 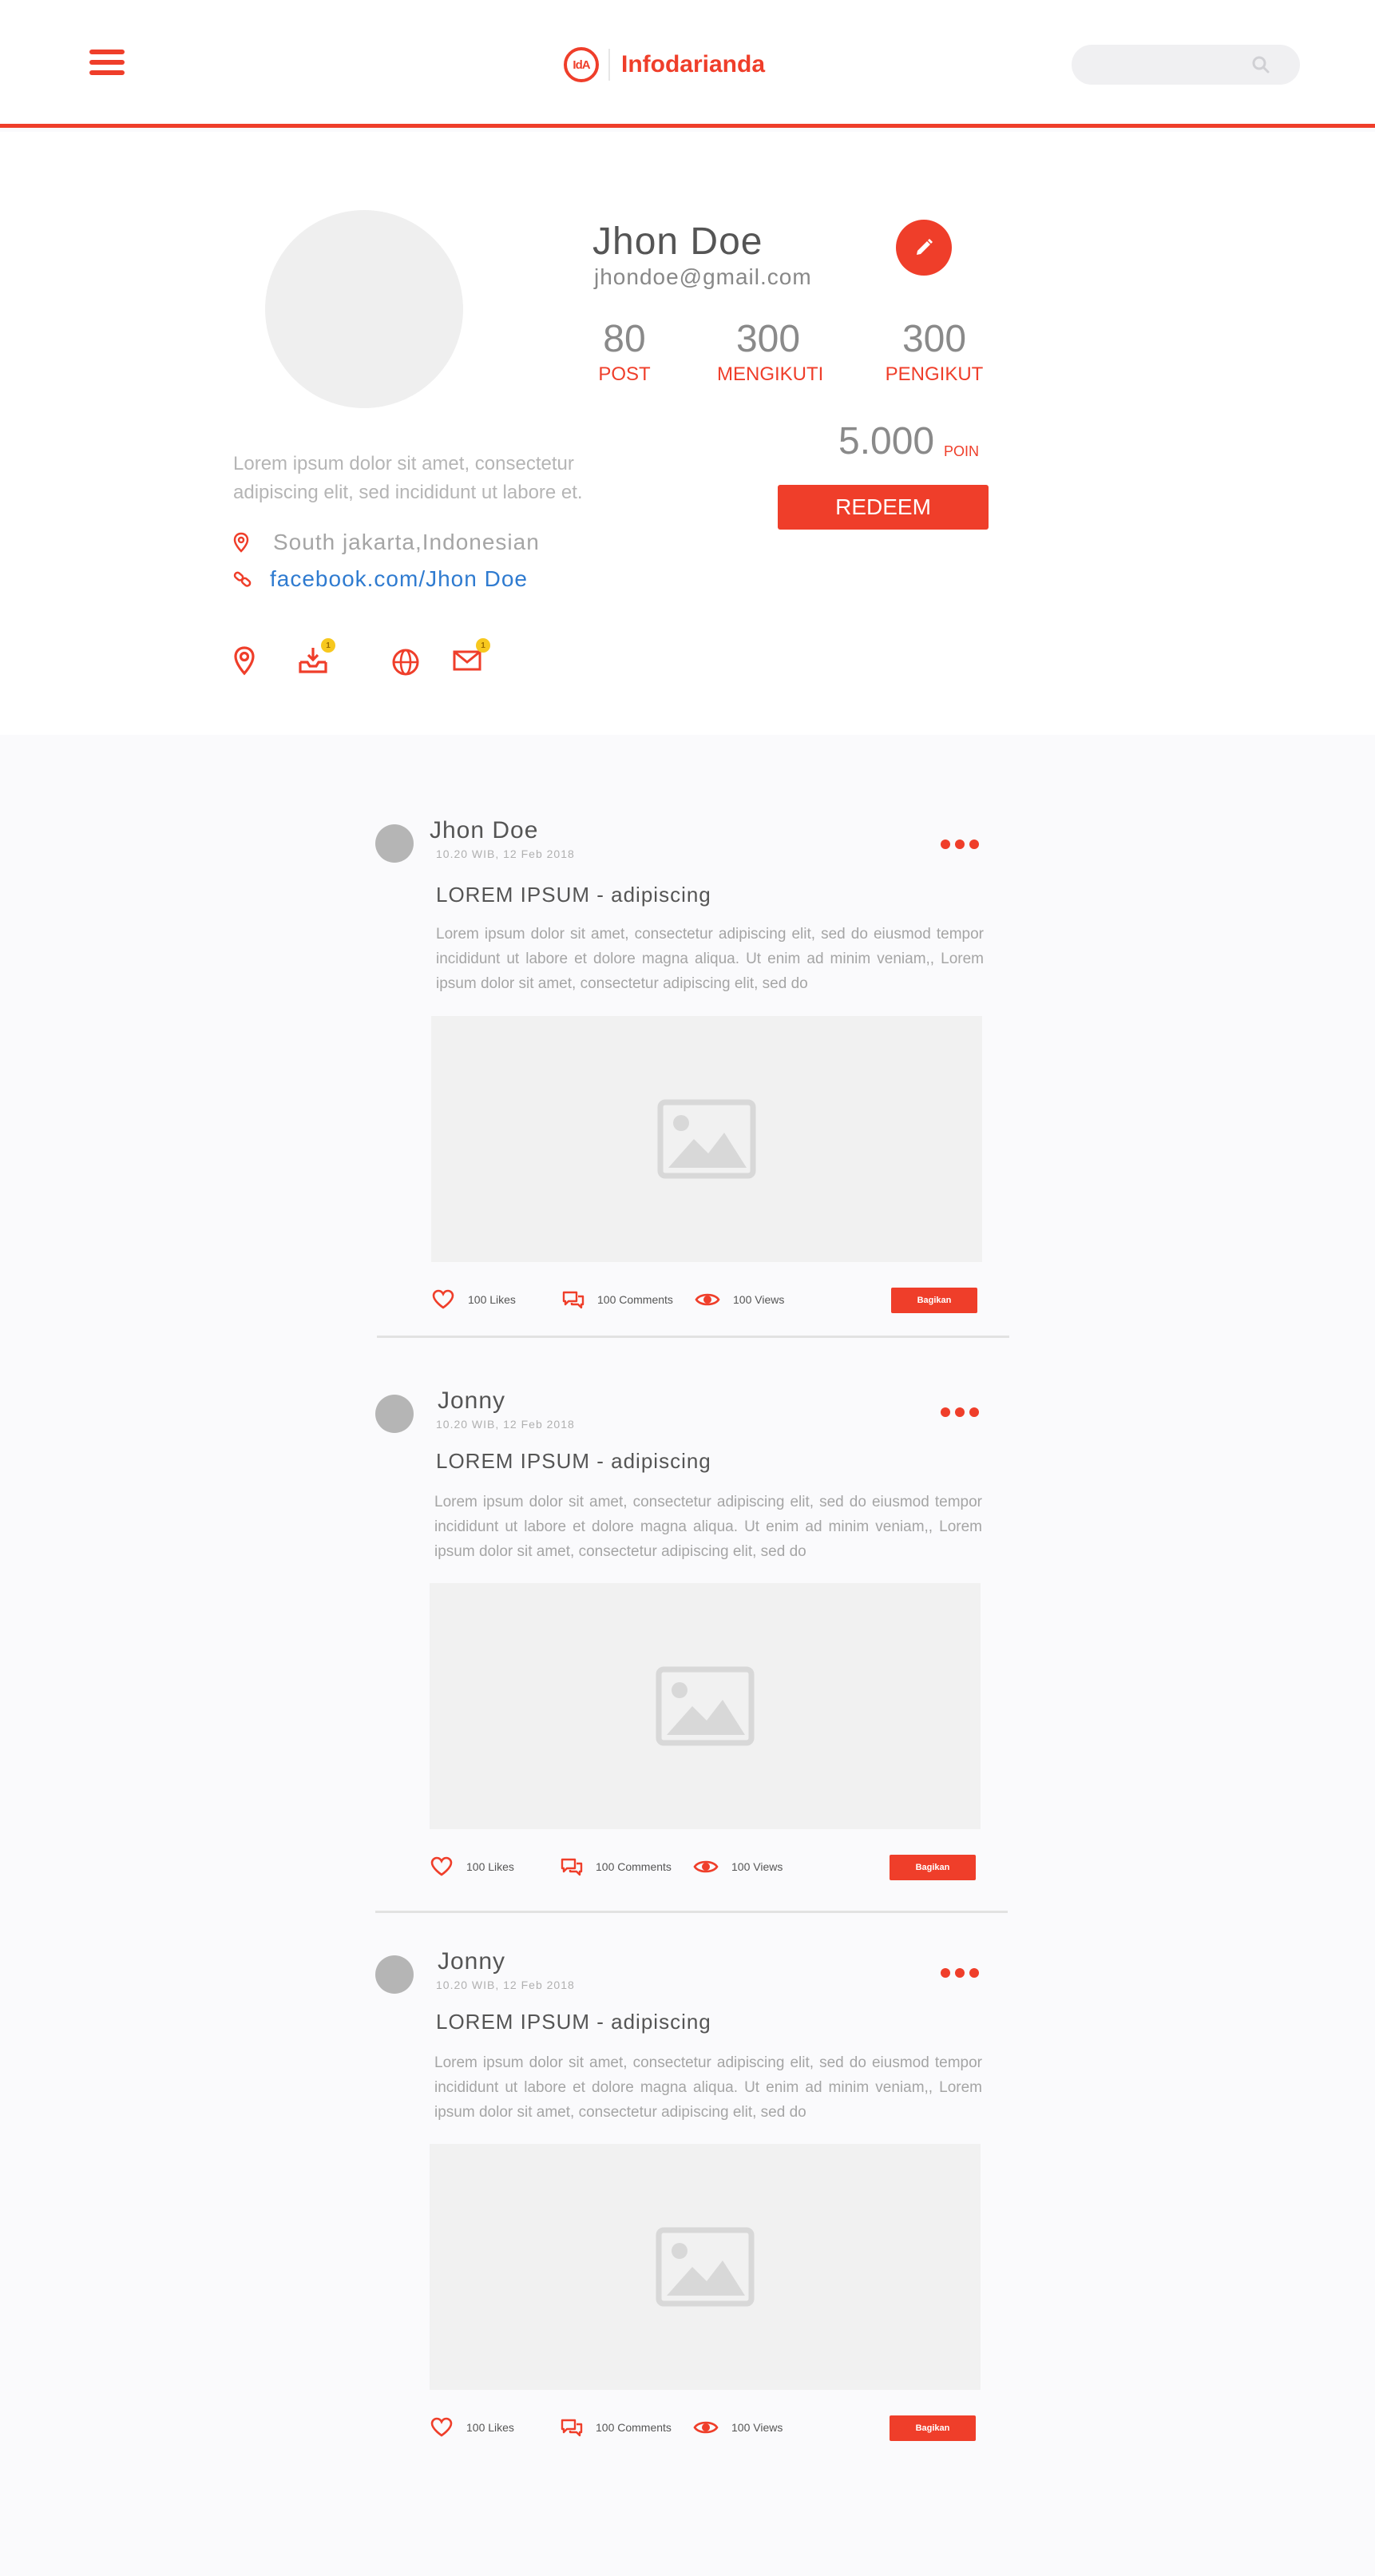 What do you see at coordinates (703, 276) in the screenshot?
I see `profile-email: jhondoe@gmail.com` at bounding box center [703, 276].